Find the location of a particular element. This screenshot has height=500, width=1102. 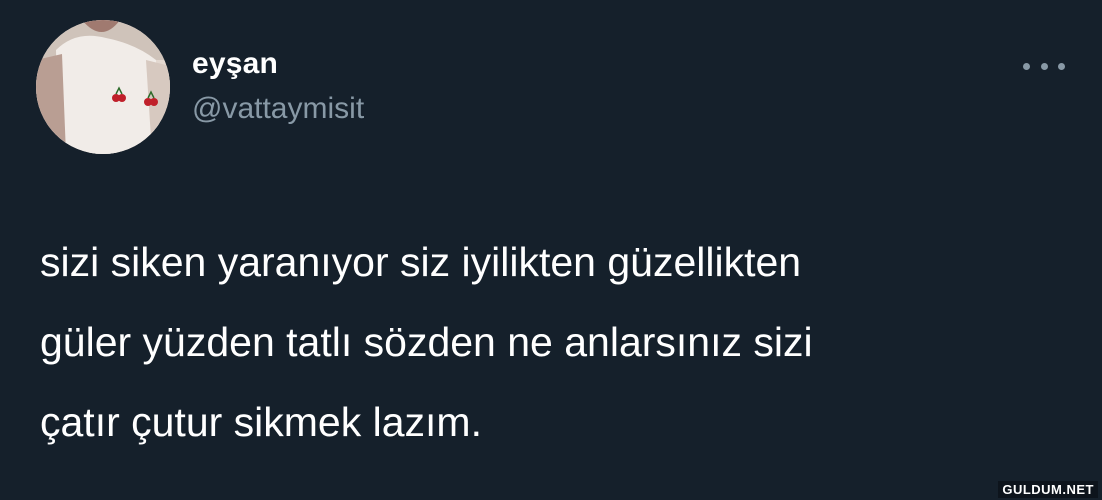

author-handle: @vattaymisit is located at coordinates (278, 109).